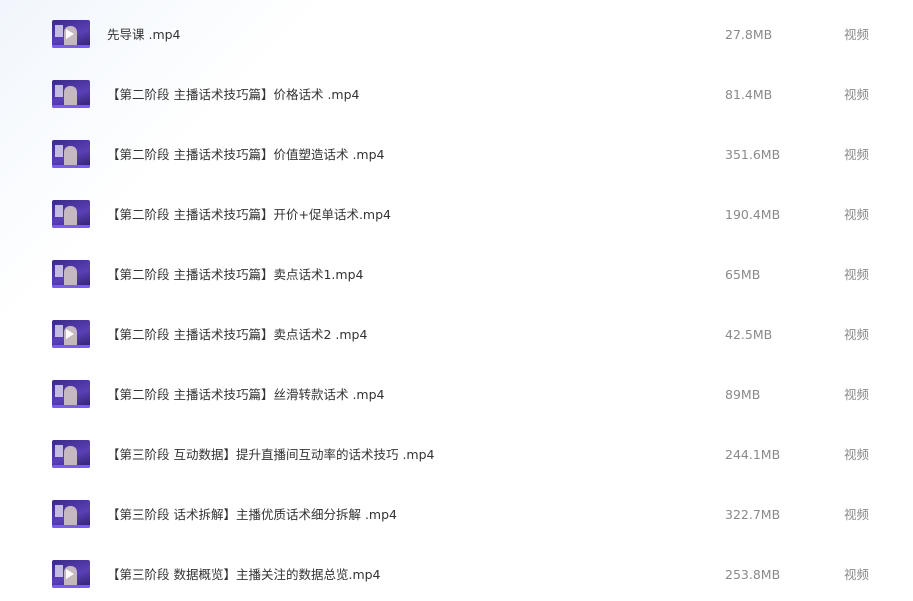 The height and width of the screenshot is (601, 913). What do you see at coordinates (237, 334) in the screenshot?
I see `file-name: 【第二阶段 主播话术技巧篇】卖点话术2 .mp4` at bounding box center [237, 334].